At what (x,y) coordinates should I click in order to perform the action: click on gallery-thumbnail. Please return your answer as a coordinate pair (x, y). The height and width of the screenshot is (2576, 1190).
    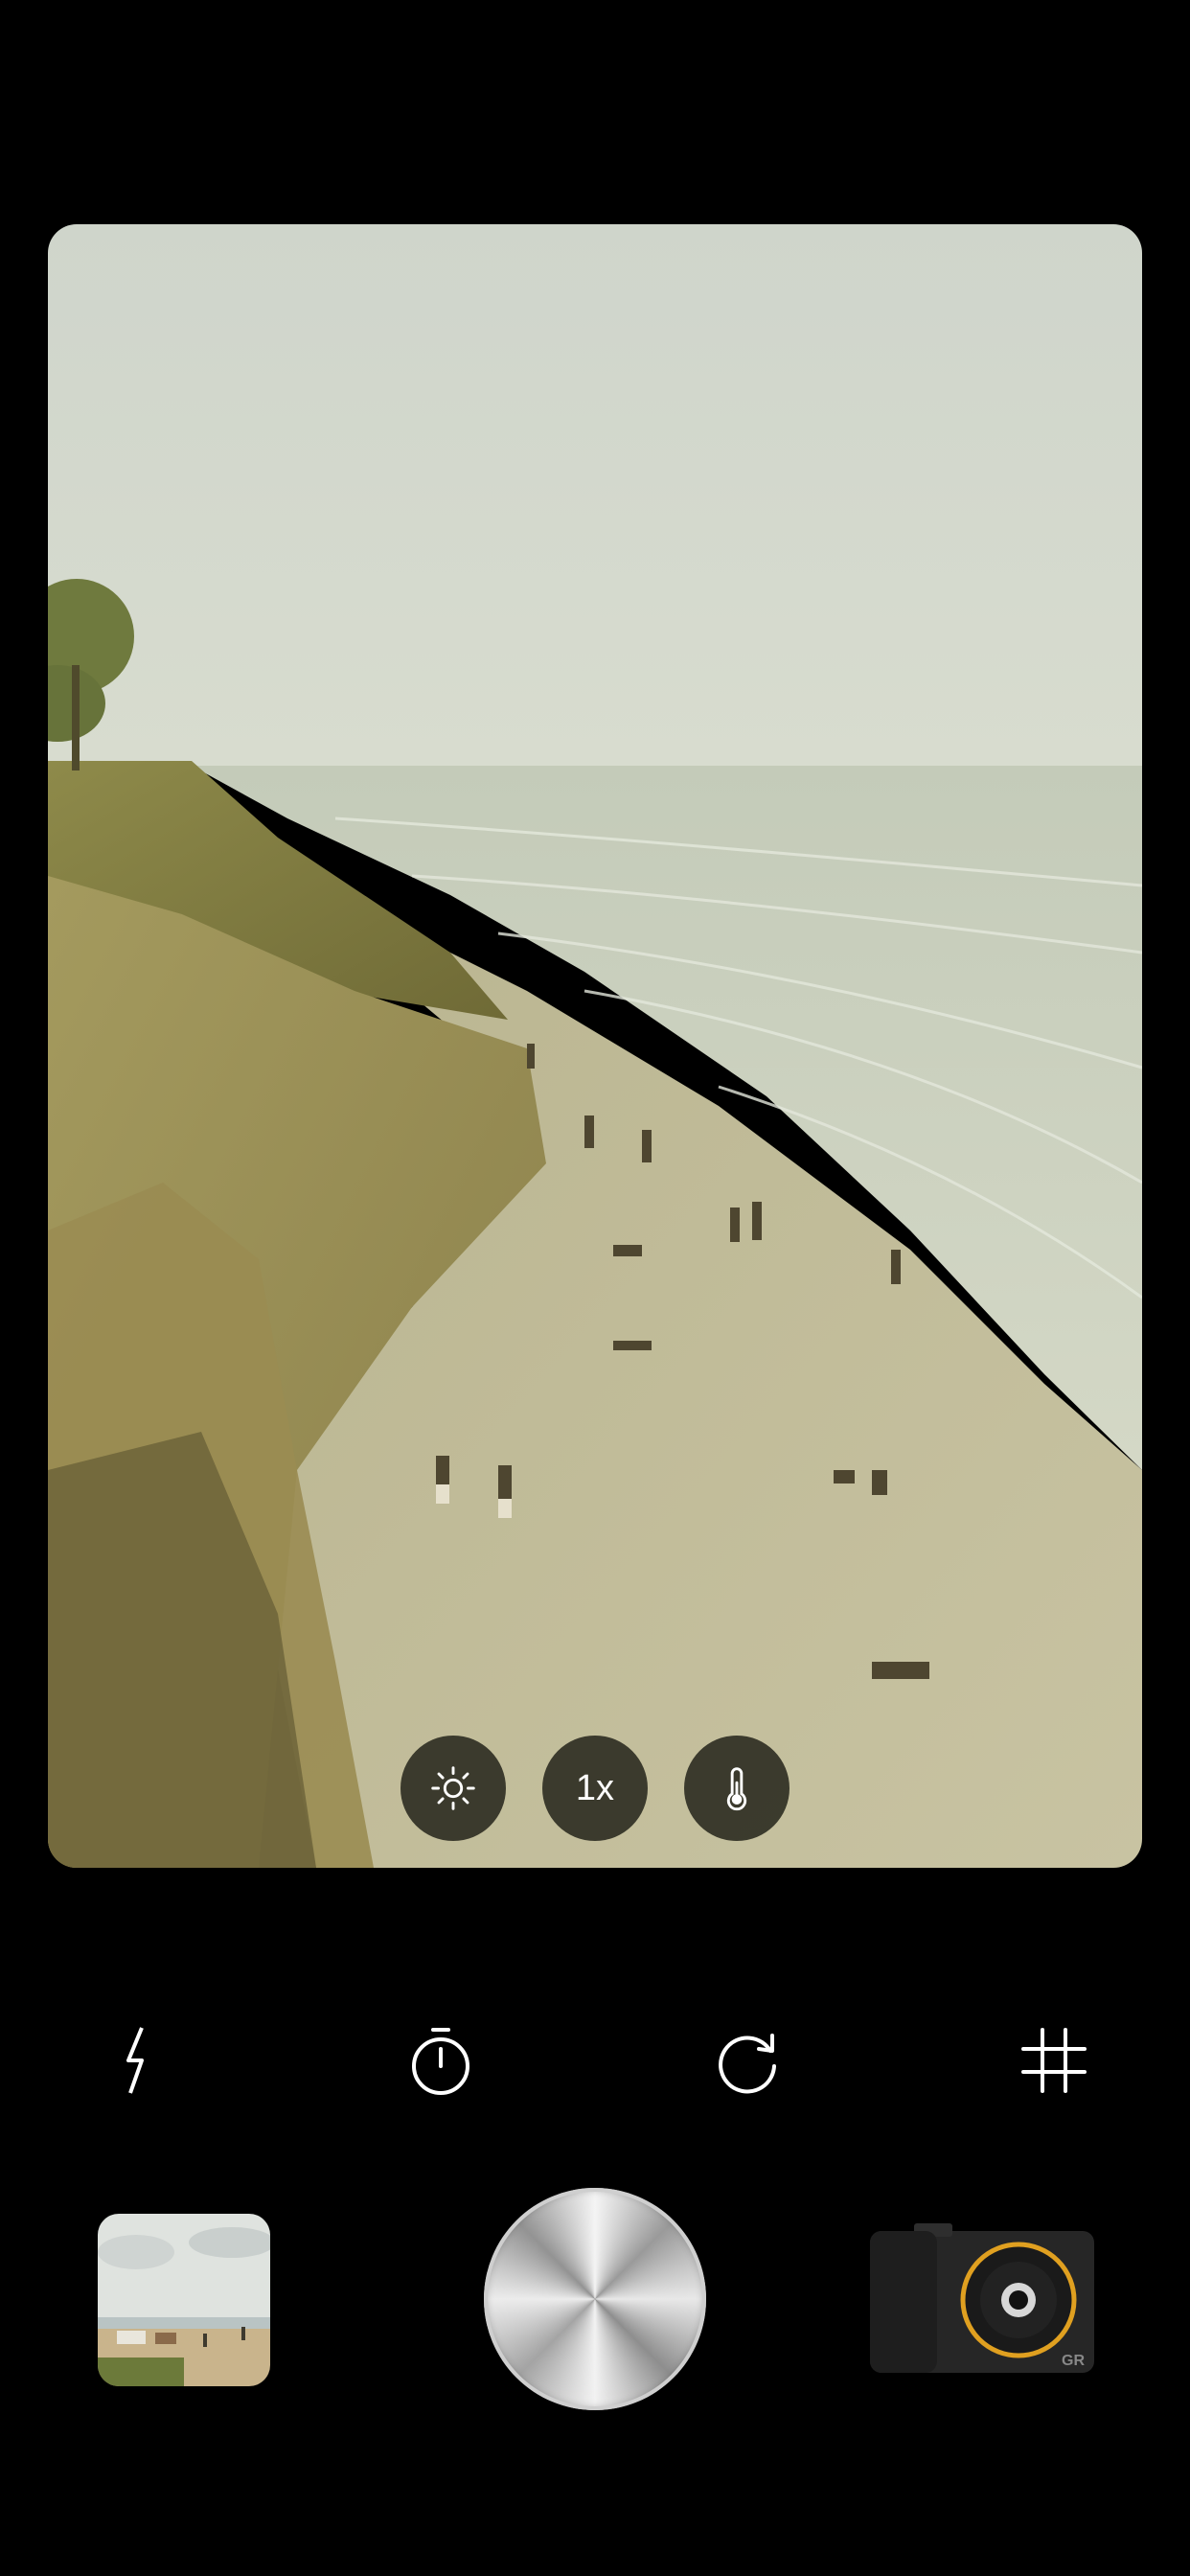
    Looking at the image, I should click on (184, 2300).